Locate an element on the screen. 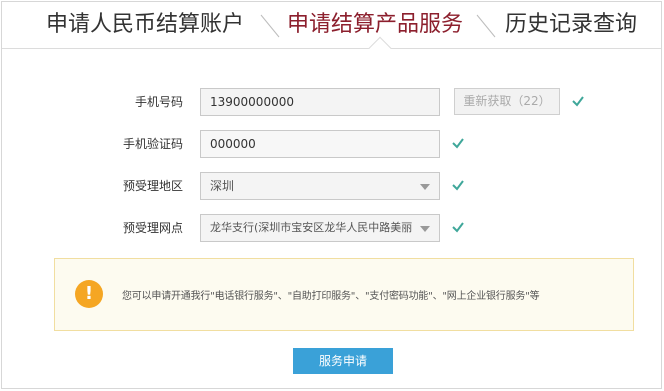  code-value: 000000 is located at coordinates (233, 144).